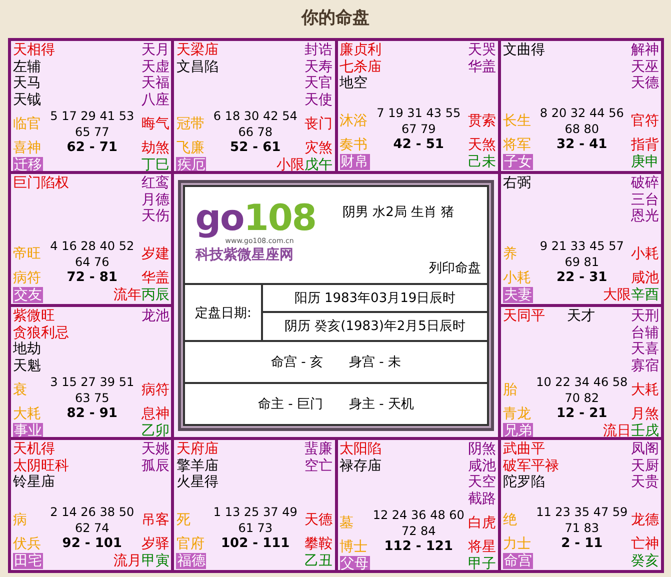 The height and width of the screenshot is (577, 671). I want to click on star-name: 凤阁, so click(645, 449).